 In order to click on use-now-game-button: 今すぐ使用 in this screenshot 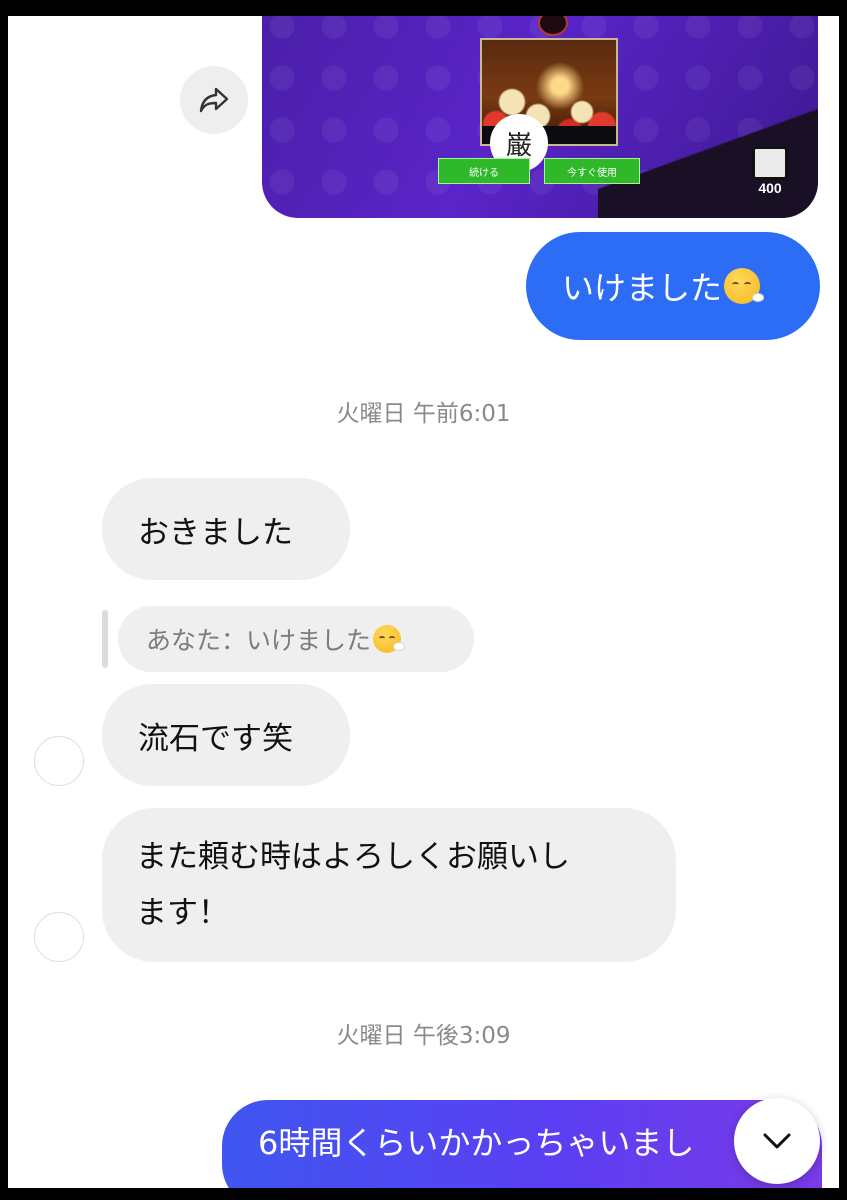, I will do `click(592, 171)`.